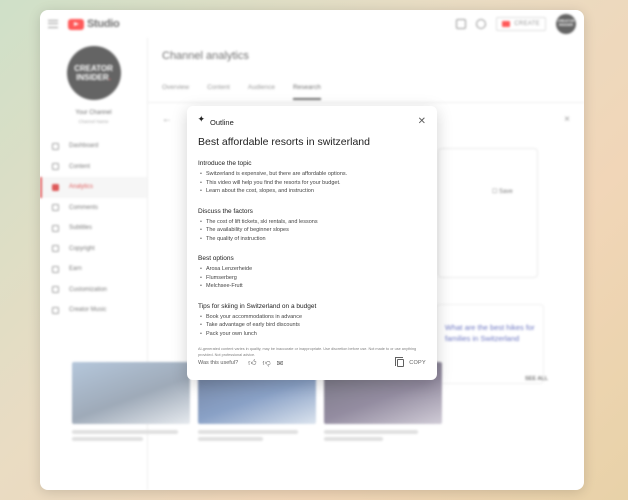  Describe the element at coordinates (267, 363) in the screenshot. I see `thumbs-down-icon: 👎︎` at that location.